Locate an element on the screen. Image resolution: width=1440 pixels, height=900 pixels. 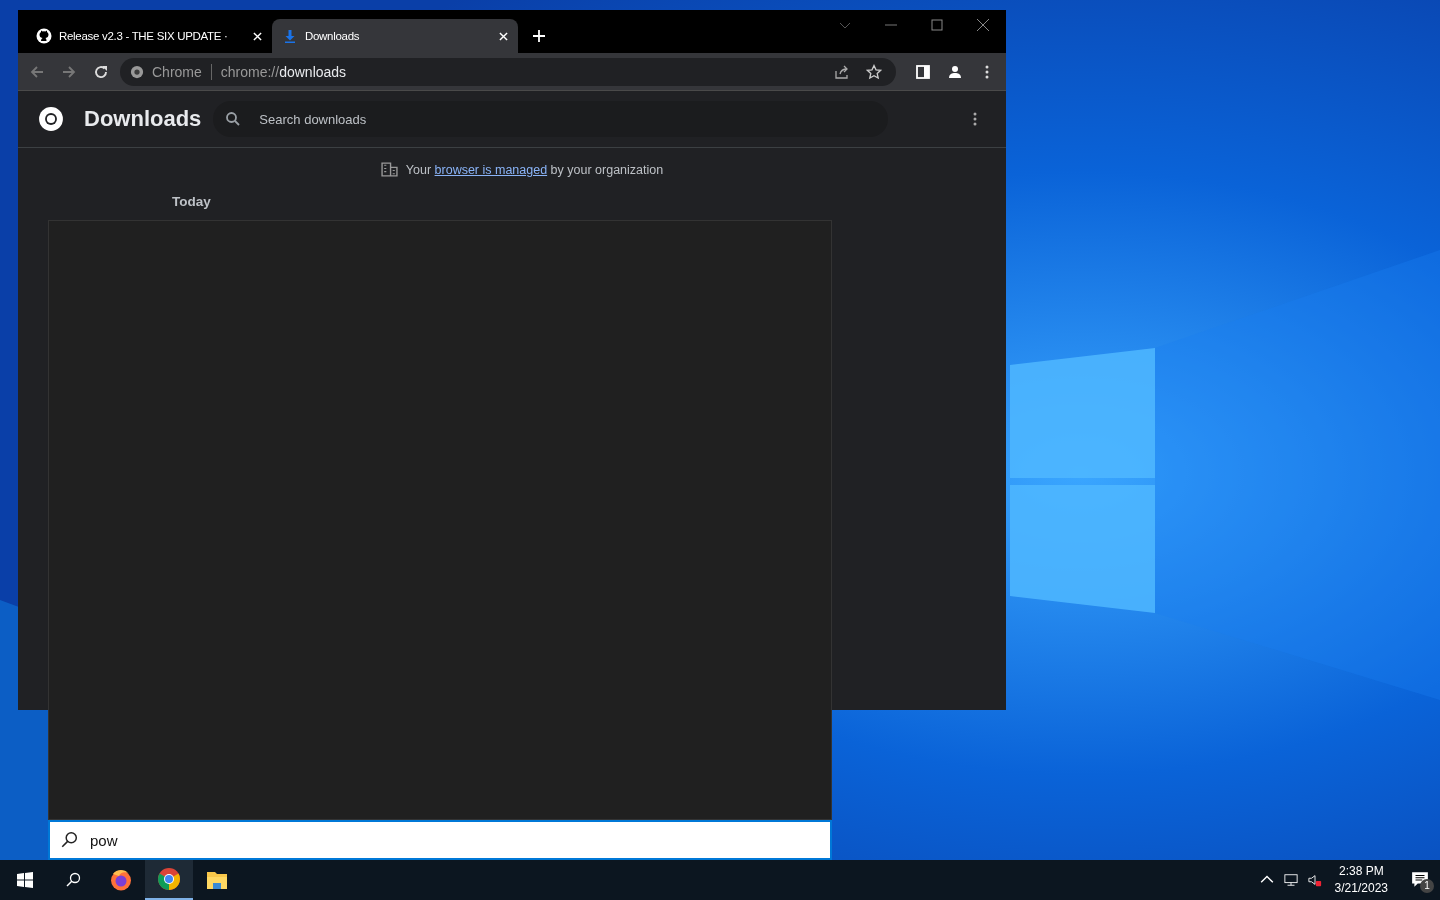
managed-notice: Your browser is managed by your organization is located at coordinates (534, 169).